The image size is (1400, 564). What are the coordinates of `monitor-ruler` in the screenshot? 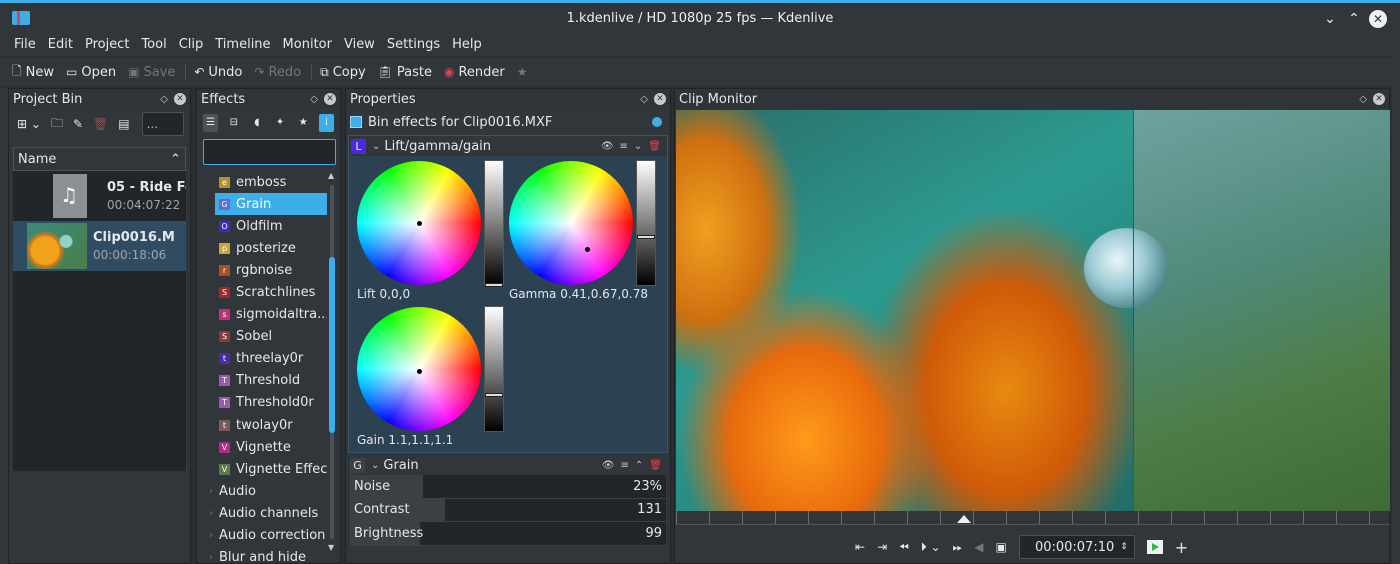 It's located at (1033, 518).